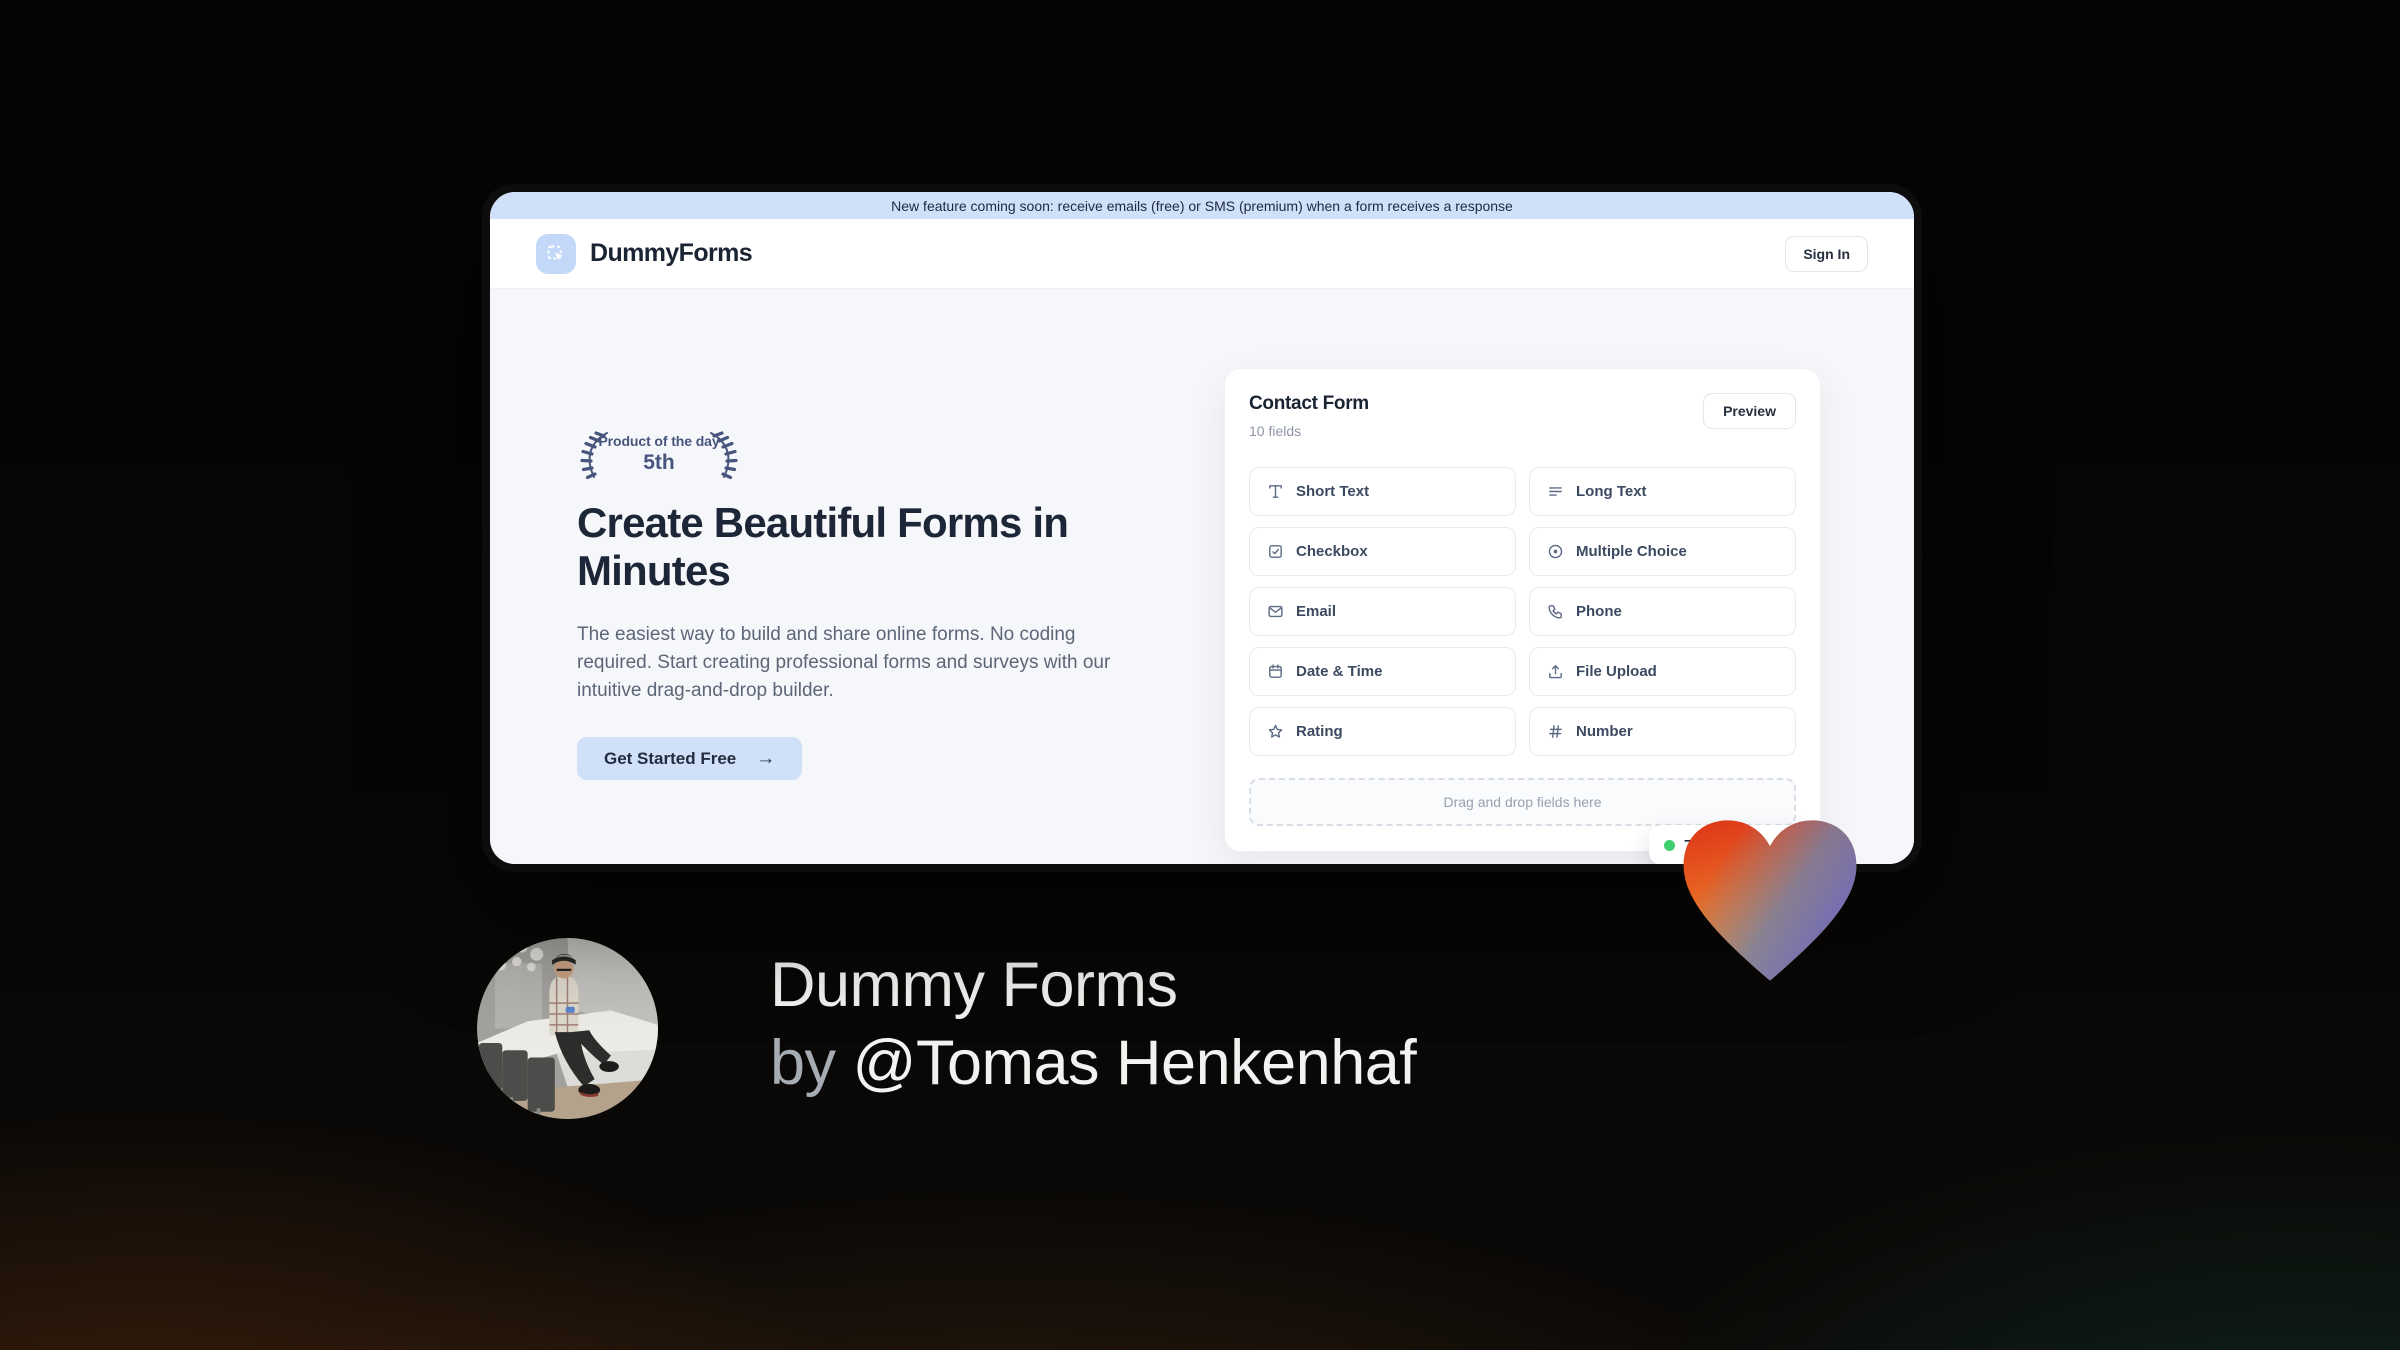 This screenshot has height=1350, width=2400. What do you see at coordinates (1275, 611) in the screenshot?
I see `email-icon` at bounding box center [1275, 611].